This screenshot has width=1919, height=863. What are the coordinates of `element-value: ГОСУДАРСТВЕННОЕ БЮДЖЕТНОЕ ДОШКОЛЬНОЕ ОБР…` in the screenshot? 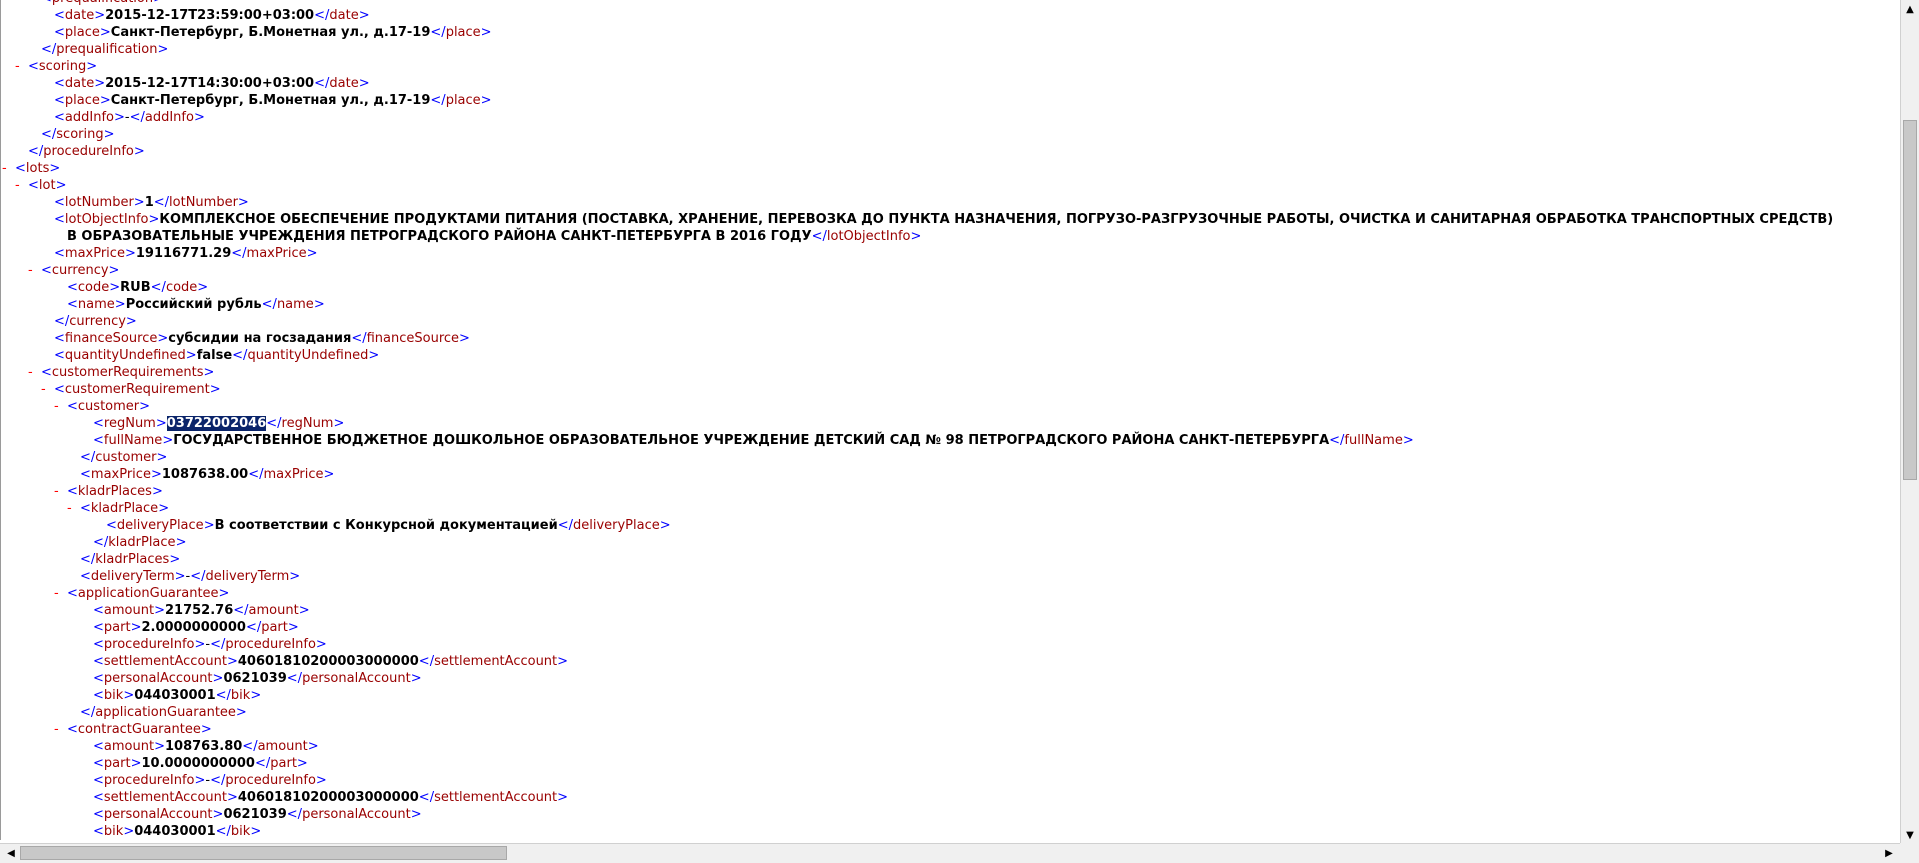 It's located at (751, 440).